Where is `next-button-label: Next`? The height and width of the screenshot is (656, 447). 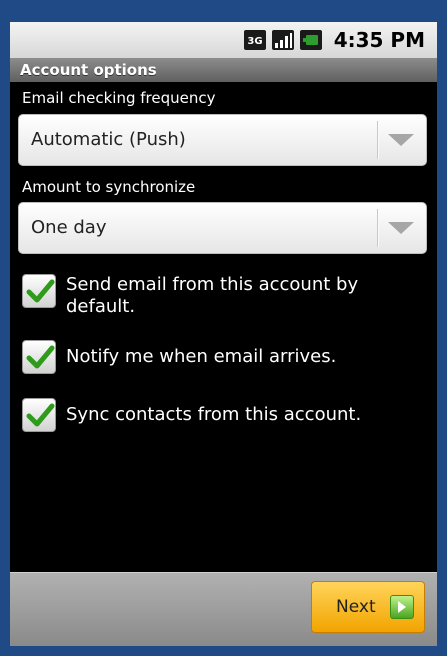
next-button-label: Next is located at coordinates (356, 607).